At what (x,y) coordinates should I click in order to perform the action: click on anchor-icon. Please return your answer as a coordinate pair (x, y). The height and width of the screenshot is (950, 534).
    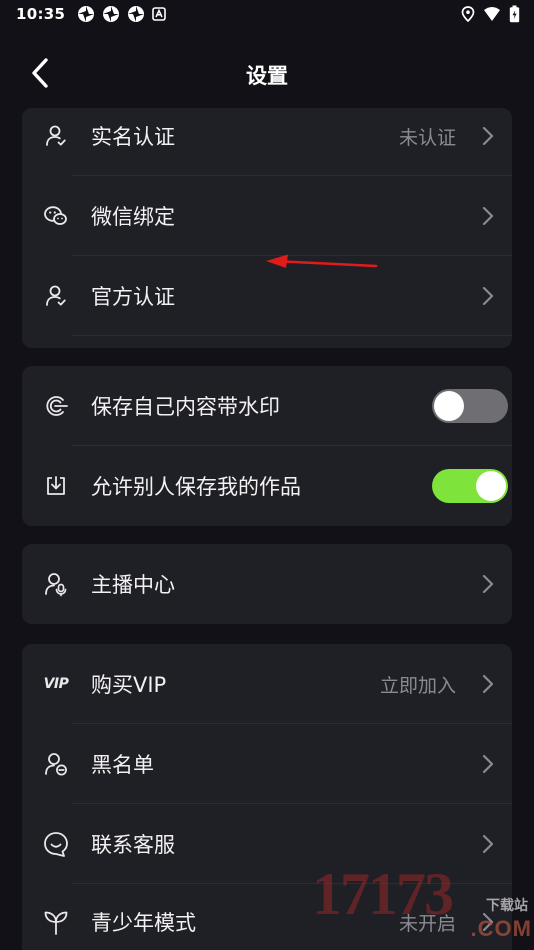
    Looking at the image, I should click on (56, 584).